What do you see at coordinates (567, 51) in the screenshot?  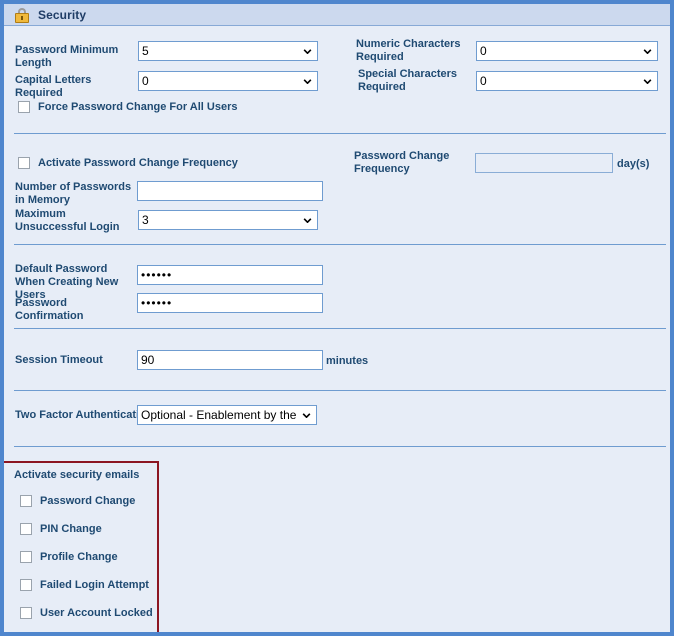 I see `numeric-characters-required-select: 0` at bounding box center [567, 51].